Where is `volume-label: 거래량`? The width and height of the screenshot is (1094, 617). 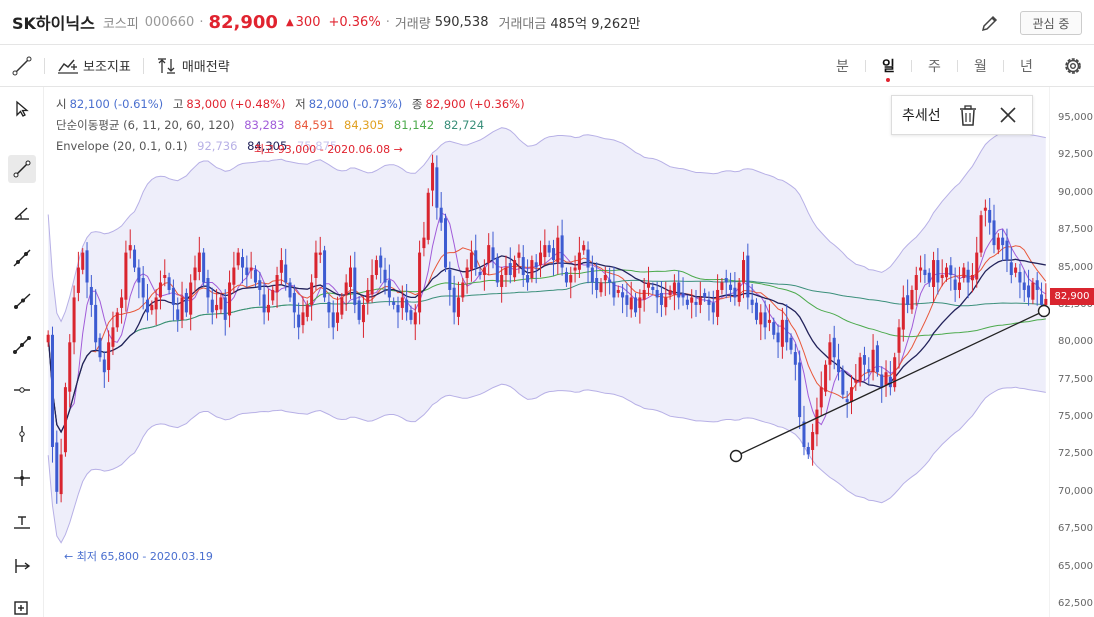
volume-label: 거래량 is located at coordinates (412, 24).